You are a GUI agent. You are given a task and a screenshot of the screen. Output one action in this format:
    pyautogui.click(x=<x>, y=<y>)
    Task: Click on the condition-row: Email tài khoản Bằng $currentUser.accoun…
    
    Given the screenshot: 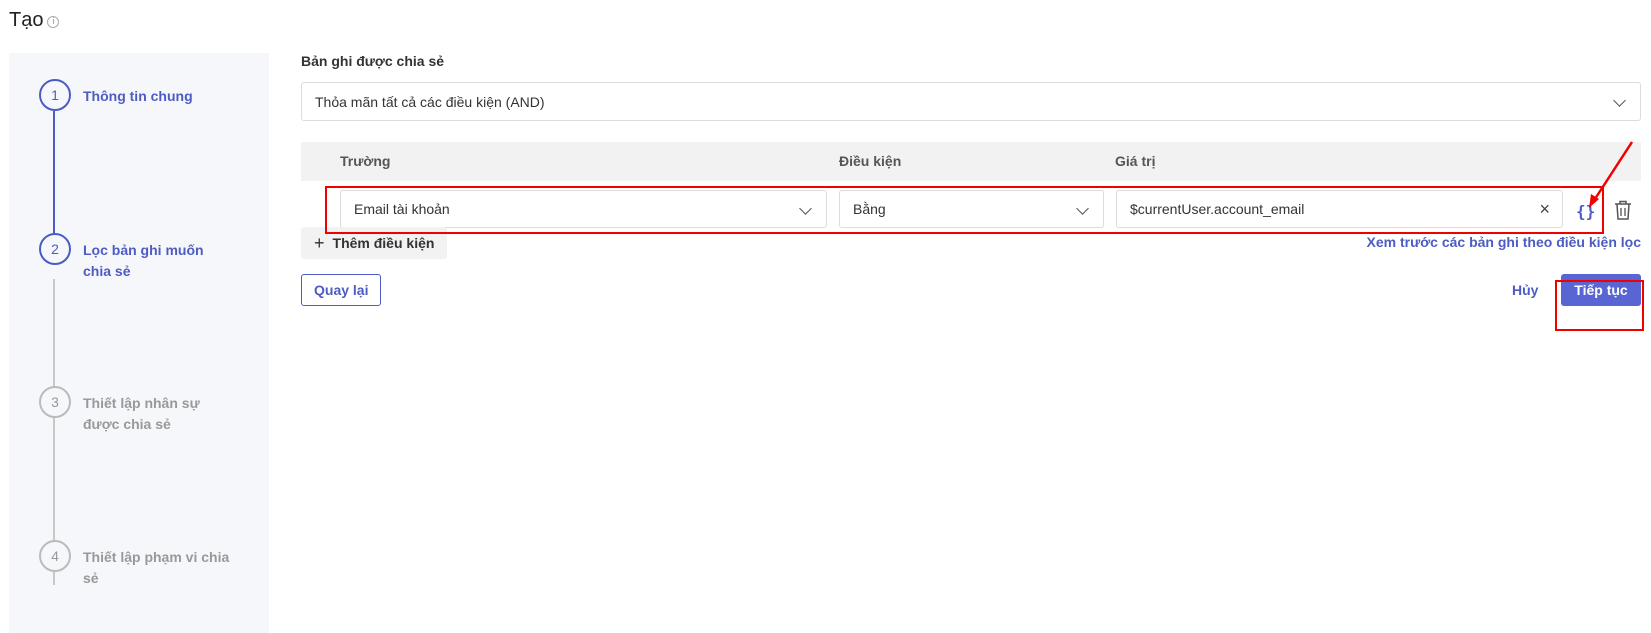 What is the action you would take?
    pyautogui.click(x=971, y=208)
    